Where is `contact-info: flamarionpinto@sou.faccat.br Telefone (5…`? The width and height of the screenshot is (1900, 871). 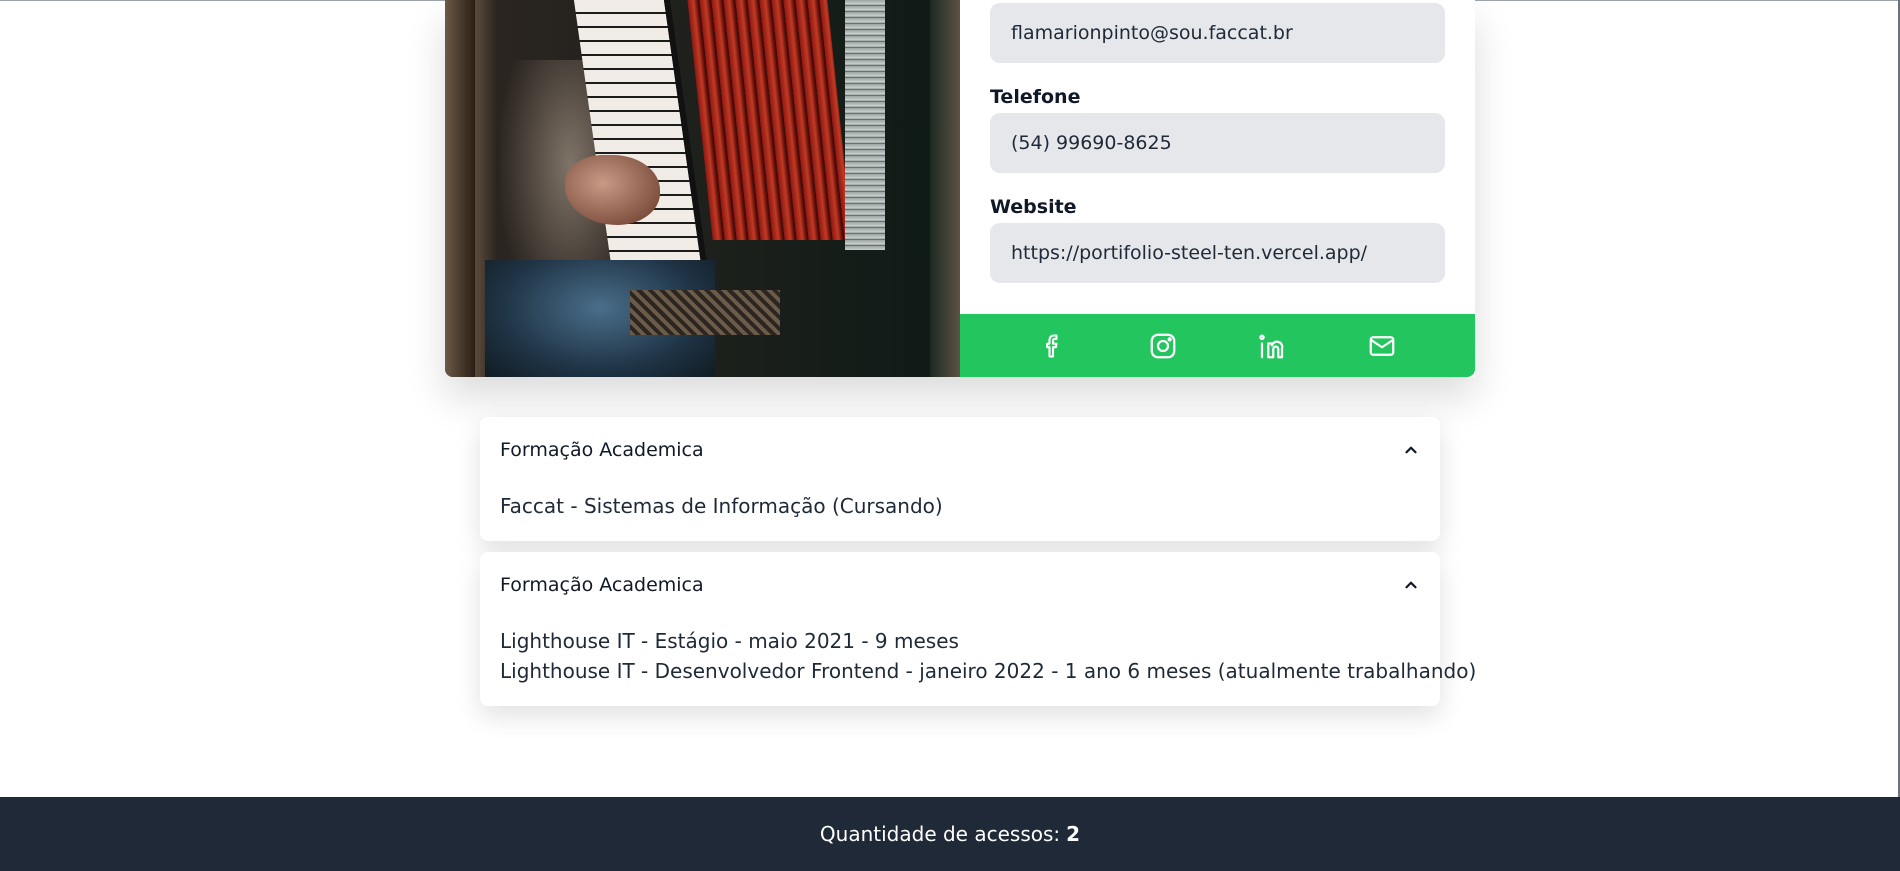 contact-info: flamarionpinto@sou.faccat.br Telefone (5… is located at coordinates (1217, 188).